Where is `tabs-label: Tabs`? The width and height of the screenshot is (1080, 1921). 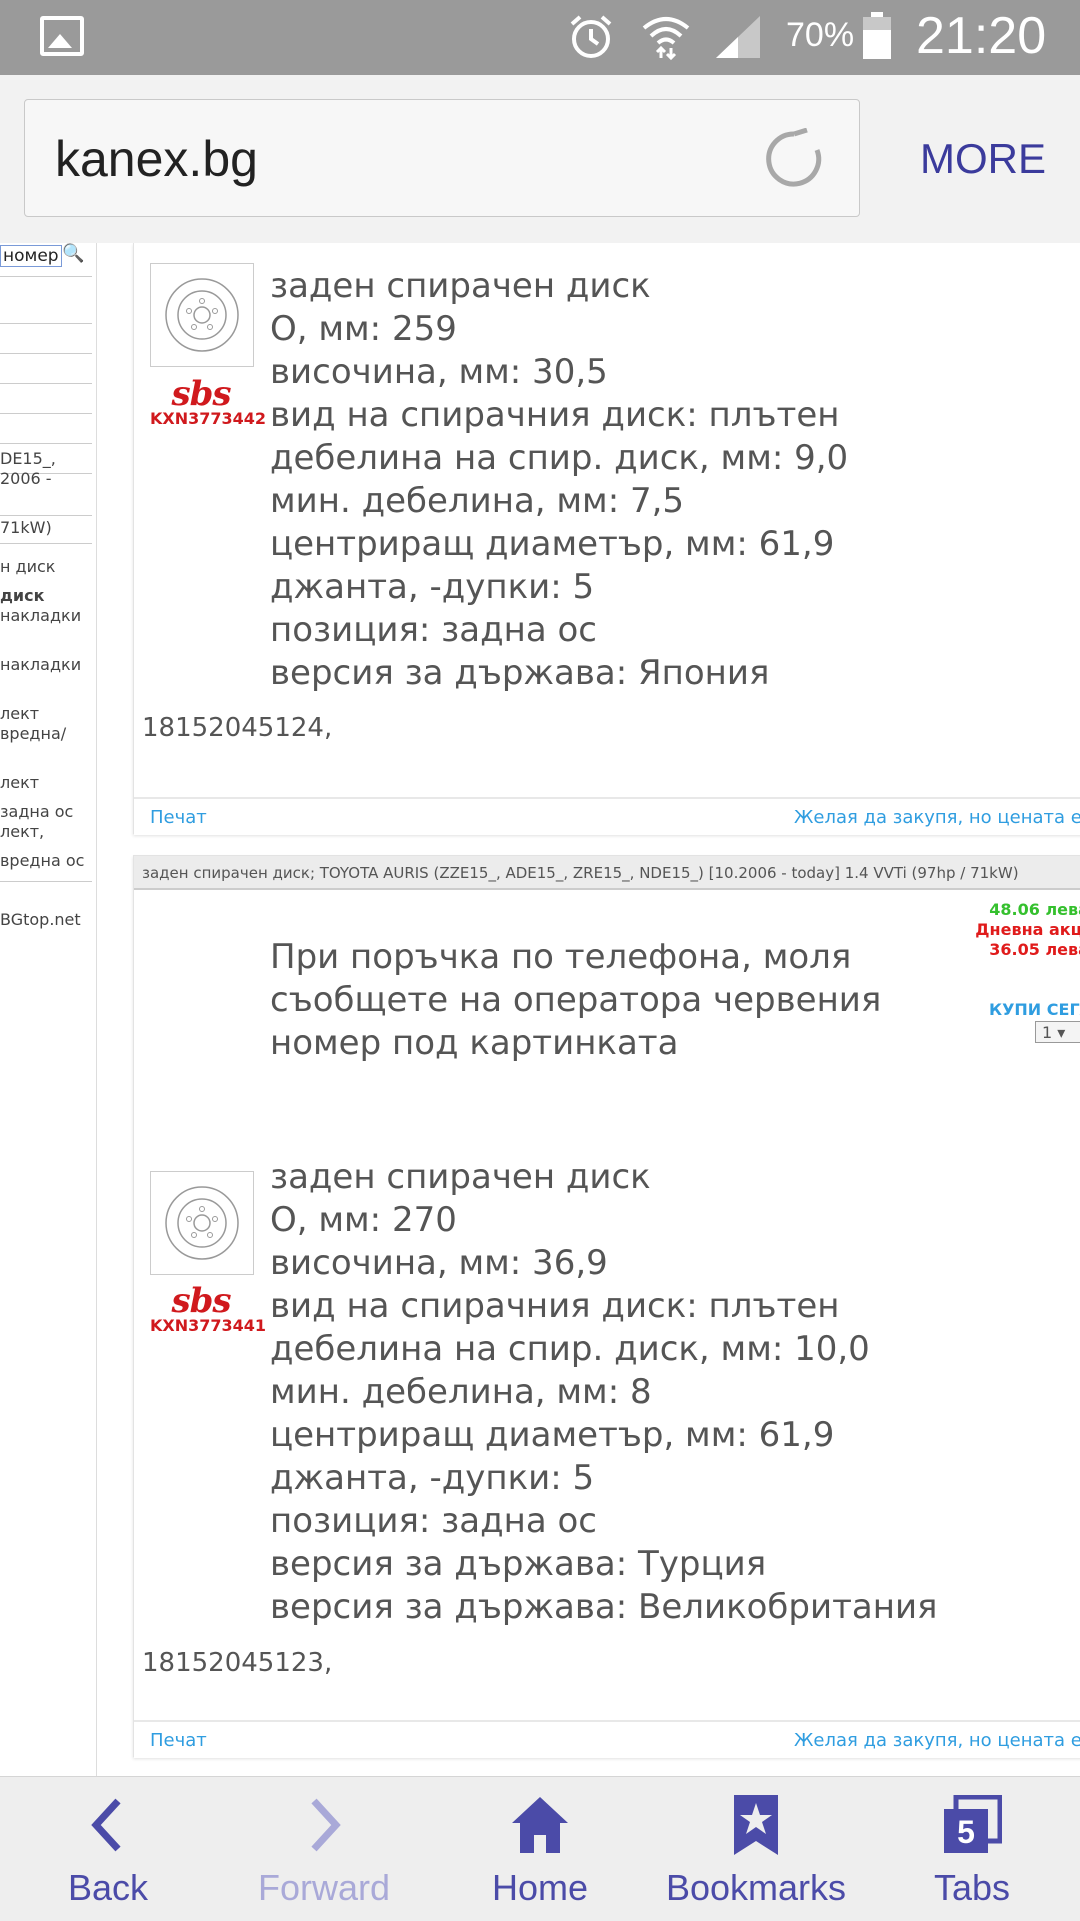 tabs-label: Tabs is located at coordinates (972, 1887).